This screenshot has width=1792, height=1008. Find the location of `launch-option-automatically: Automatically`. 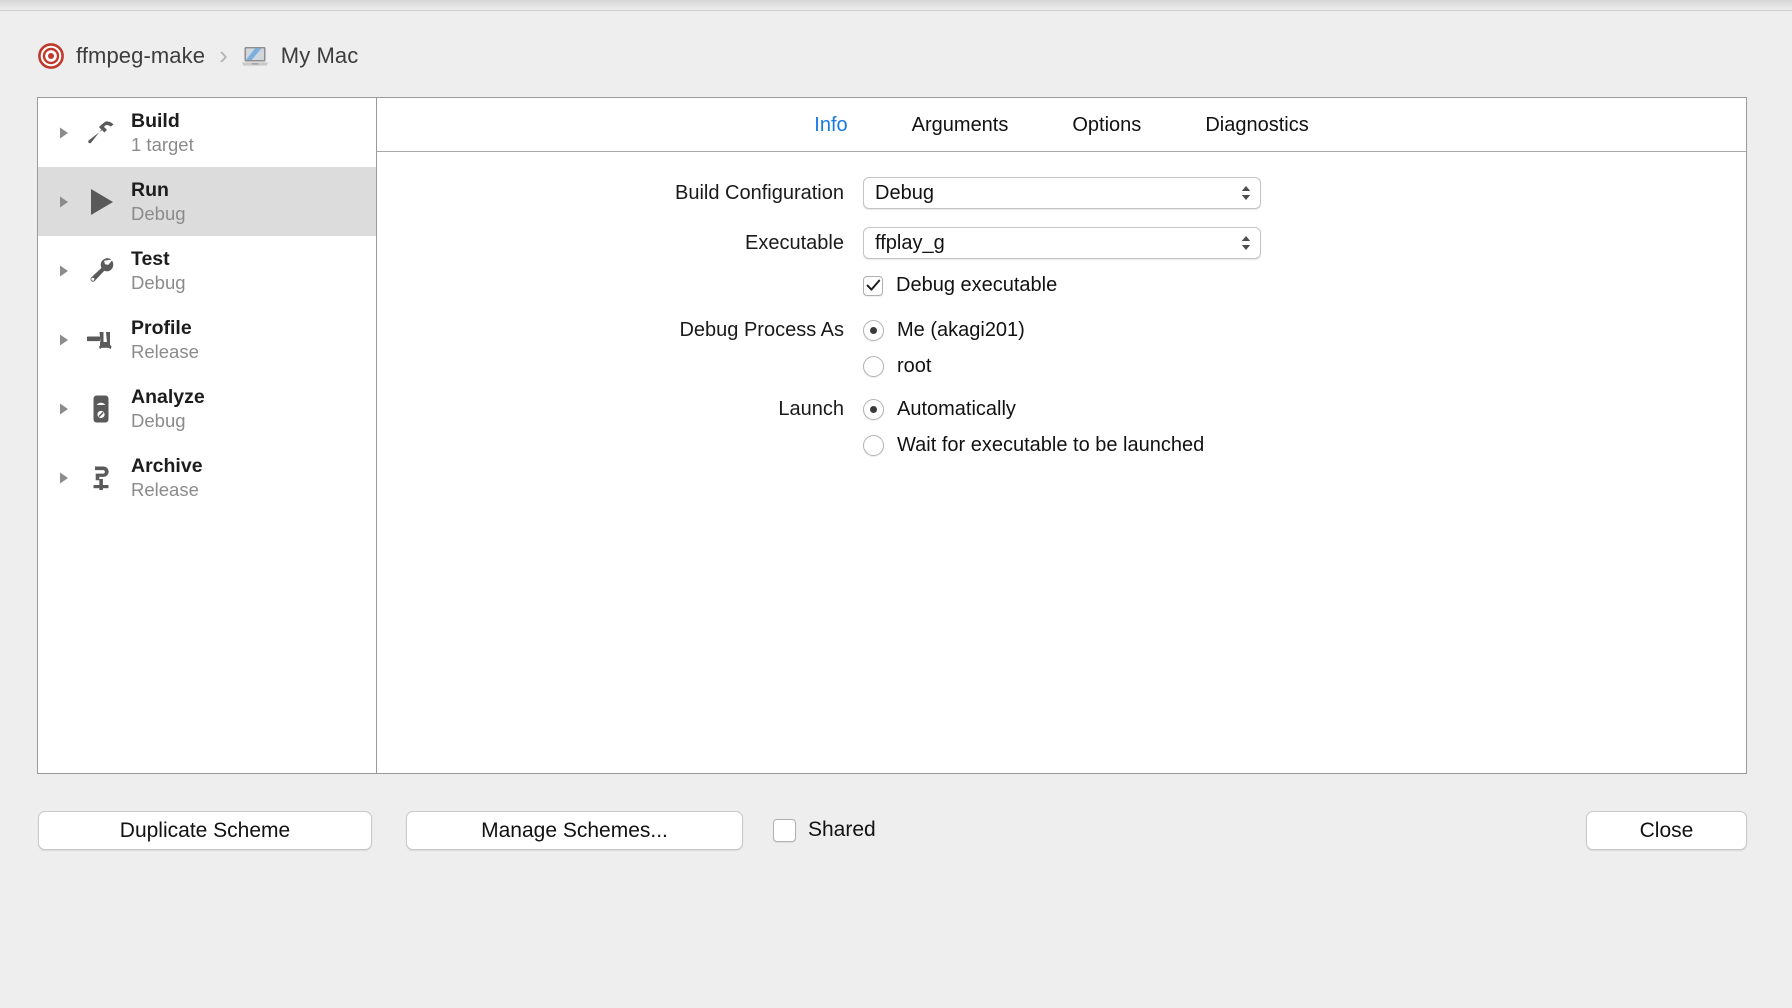

launch-option-automatically: Automatically is located at coordinates (939, 409).